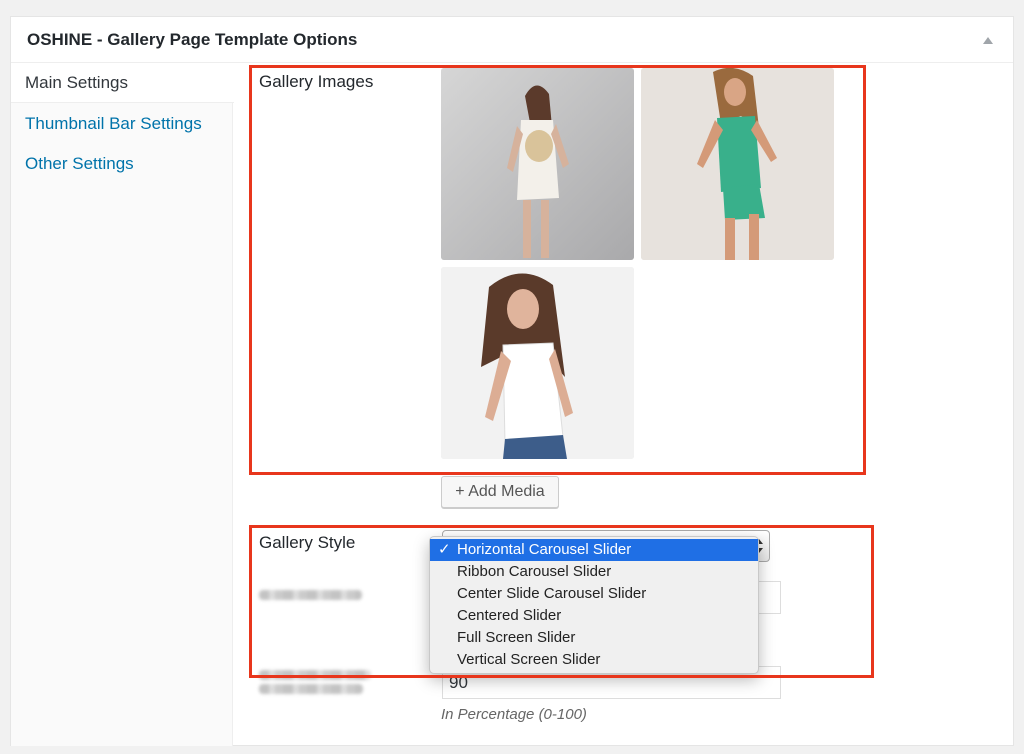 This screenshot has width=1024, height=754. Describe the element at coordinates (500, 492) in the screenshot. I see `add-media-button: + Add Media` at that location.